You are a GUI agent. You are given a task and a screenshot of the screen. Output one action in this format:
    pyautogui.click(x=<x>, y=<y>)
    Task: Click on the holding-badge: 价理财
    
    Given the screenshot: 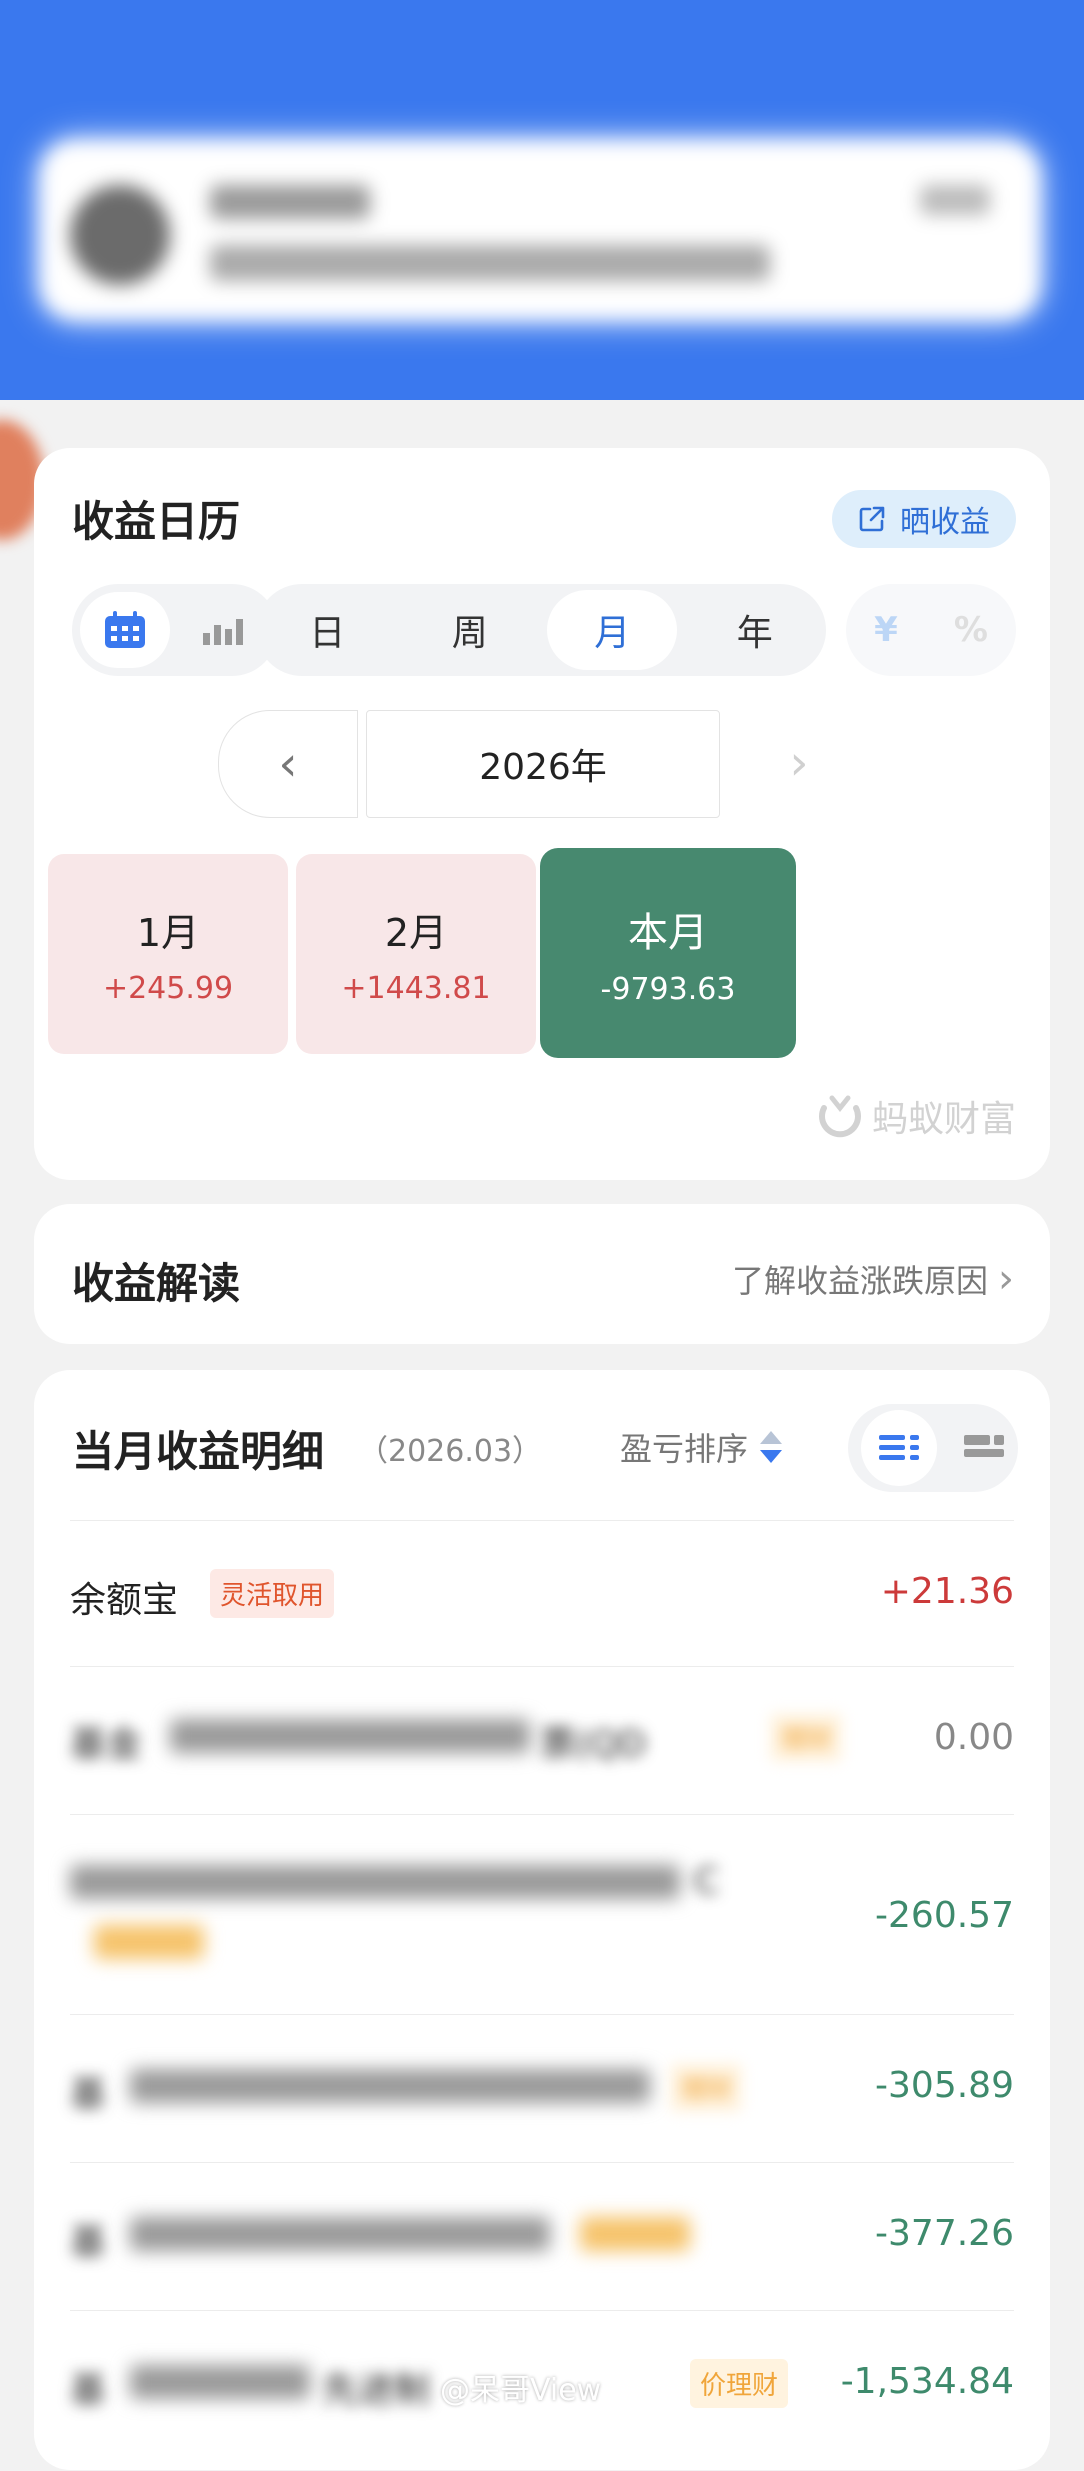 What is the action you would take?
    pyautogui.click(x=739, y=2383)
    